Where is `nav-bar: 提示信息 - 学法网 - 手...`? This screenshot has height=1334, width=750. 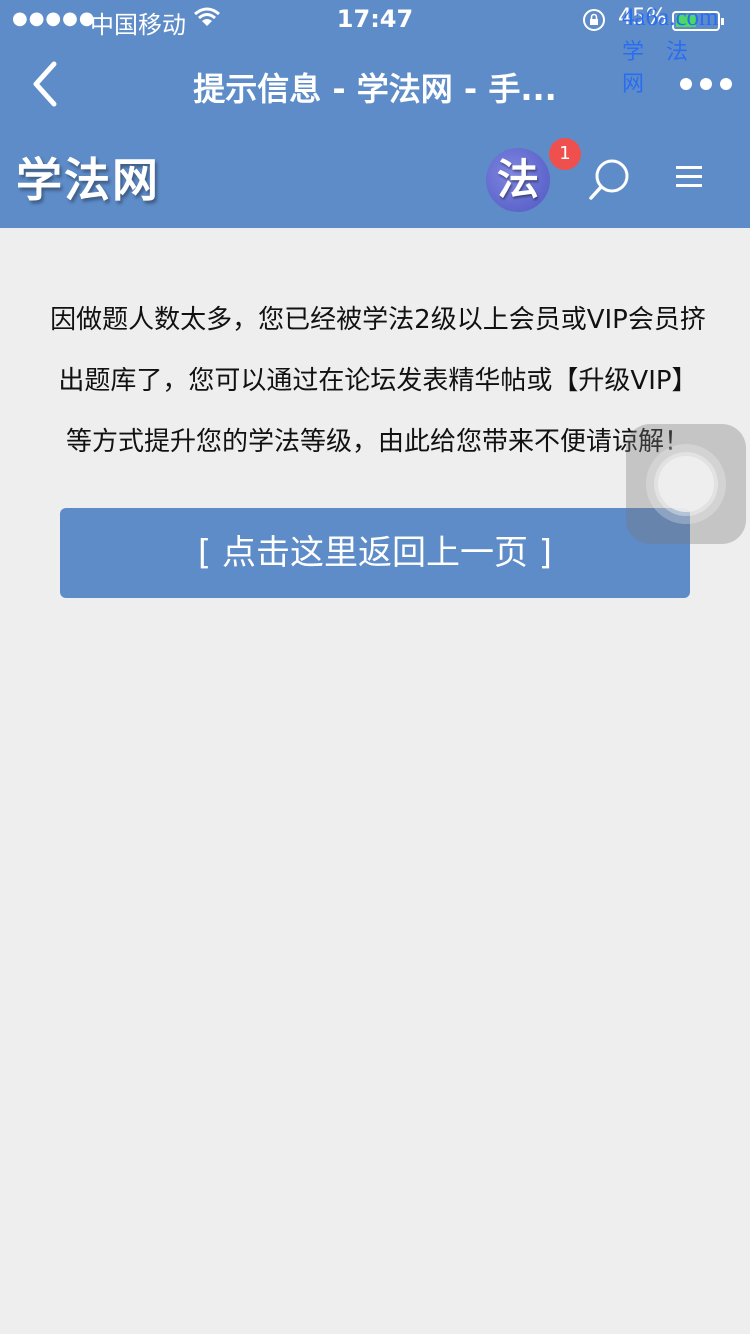 nav-bar: 提示信息 - 学法网 - 手... is located at coordinates (375, 84).